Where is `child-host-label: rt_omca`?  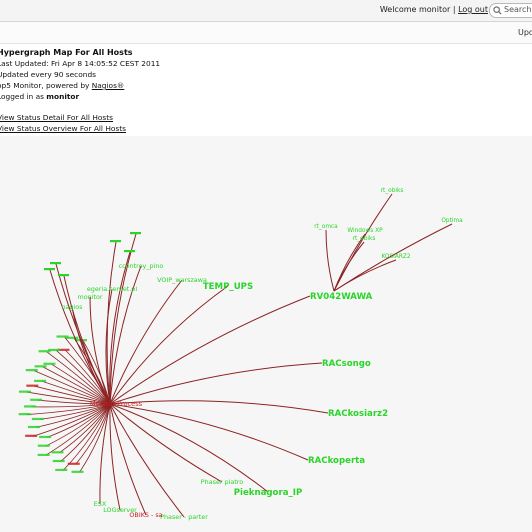 child-host-label: rt_omca is located at coordinates (326, 227).